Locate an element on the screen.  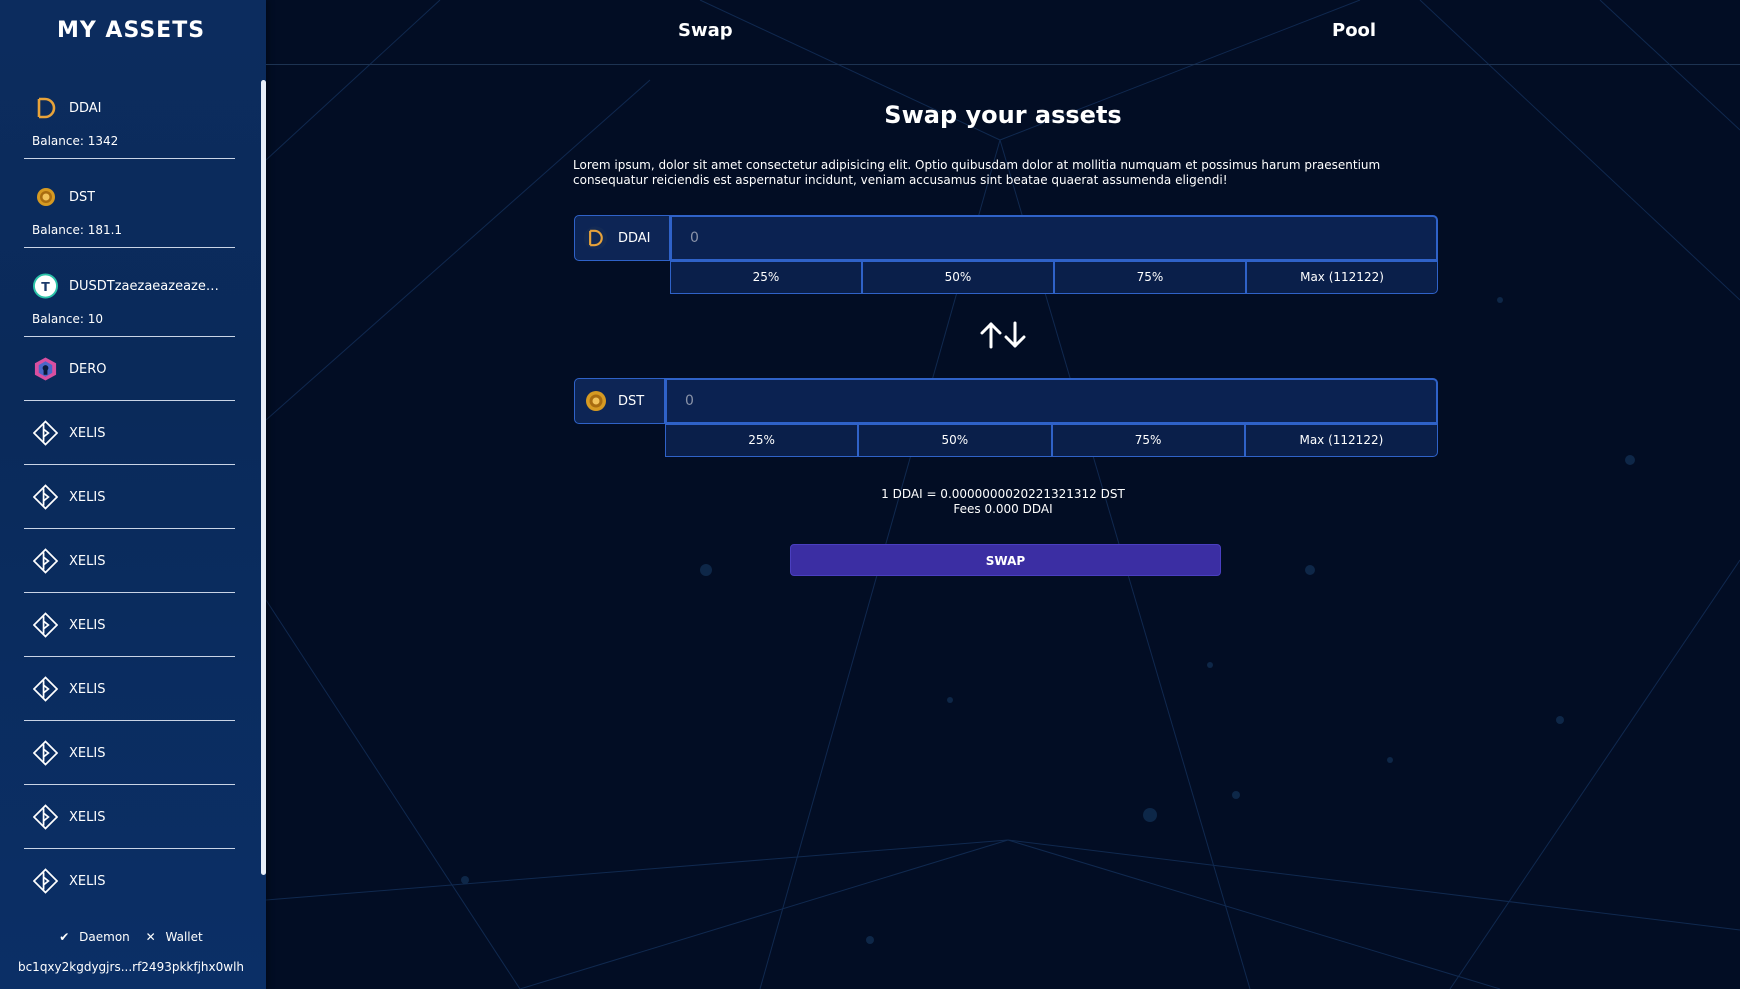
swap-direction-button is located at coordinates (1003, 337).